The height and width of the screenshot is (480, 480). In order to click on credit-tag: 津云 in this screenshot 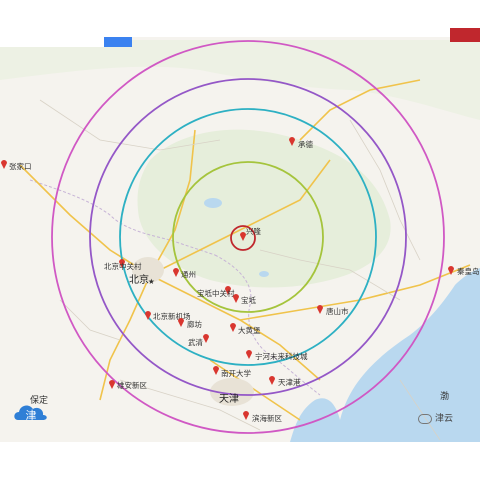, I will do `click(435, 417)`.